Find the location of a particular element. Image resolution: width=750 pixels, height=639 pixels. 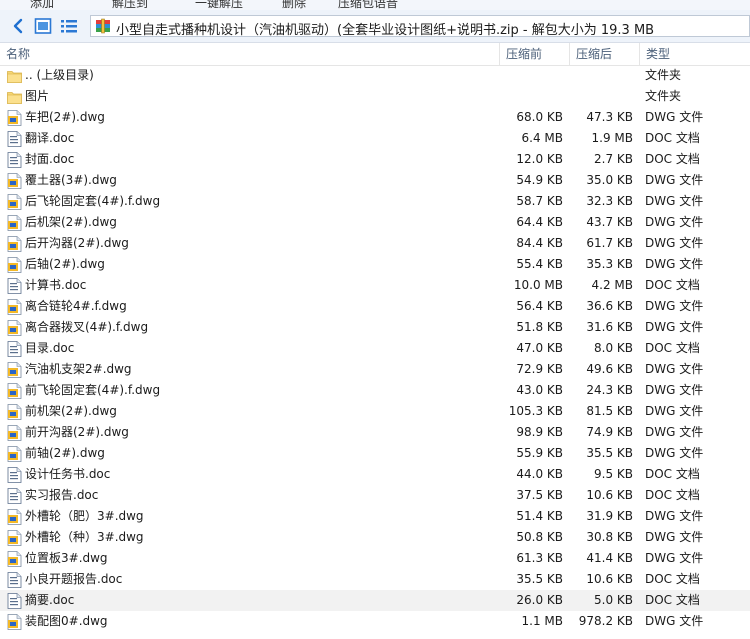

file-original-size: 51.4 KB is located at coordinates (539, 516).